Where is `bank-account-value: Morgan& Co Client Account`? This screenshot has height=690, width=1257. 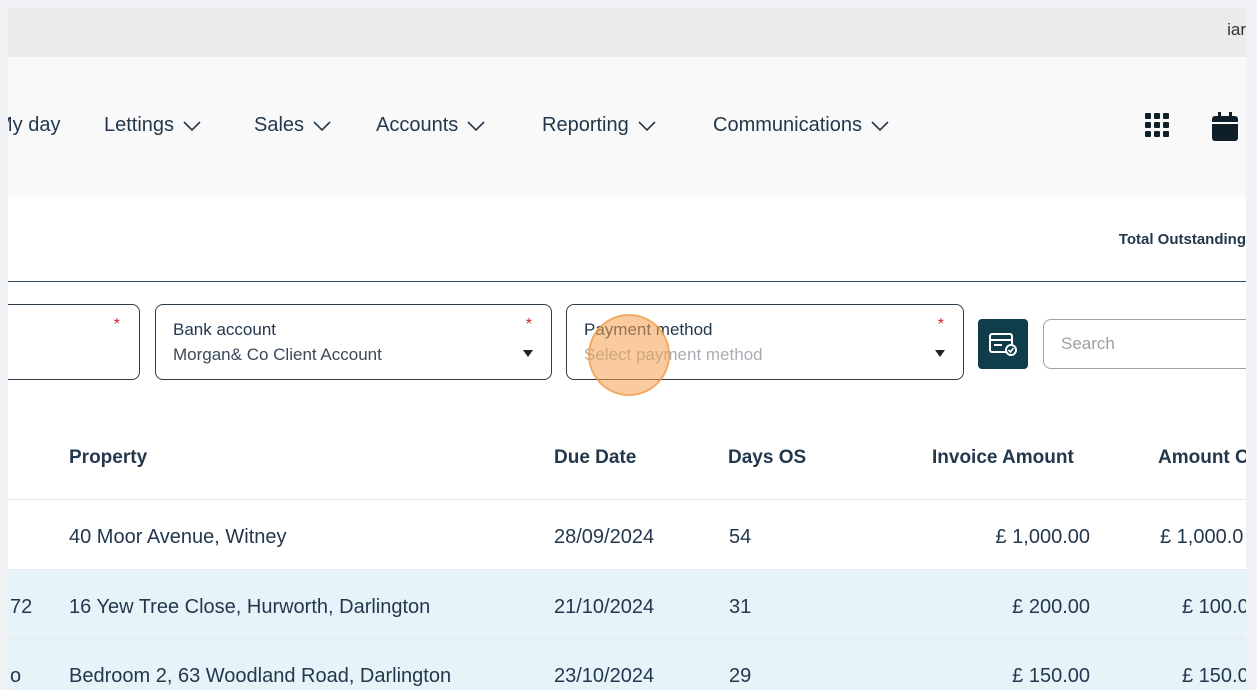 bank-account-value: Morgan& Co Client Account is located at coordinates (277, 354).